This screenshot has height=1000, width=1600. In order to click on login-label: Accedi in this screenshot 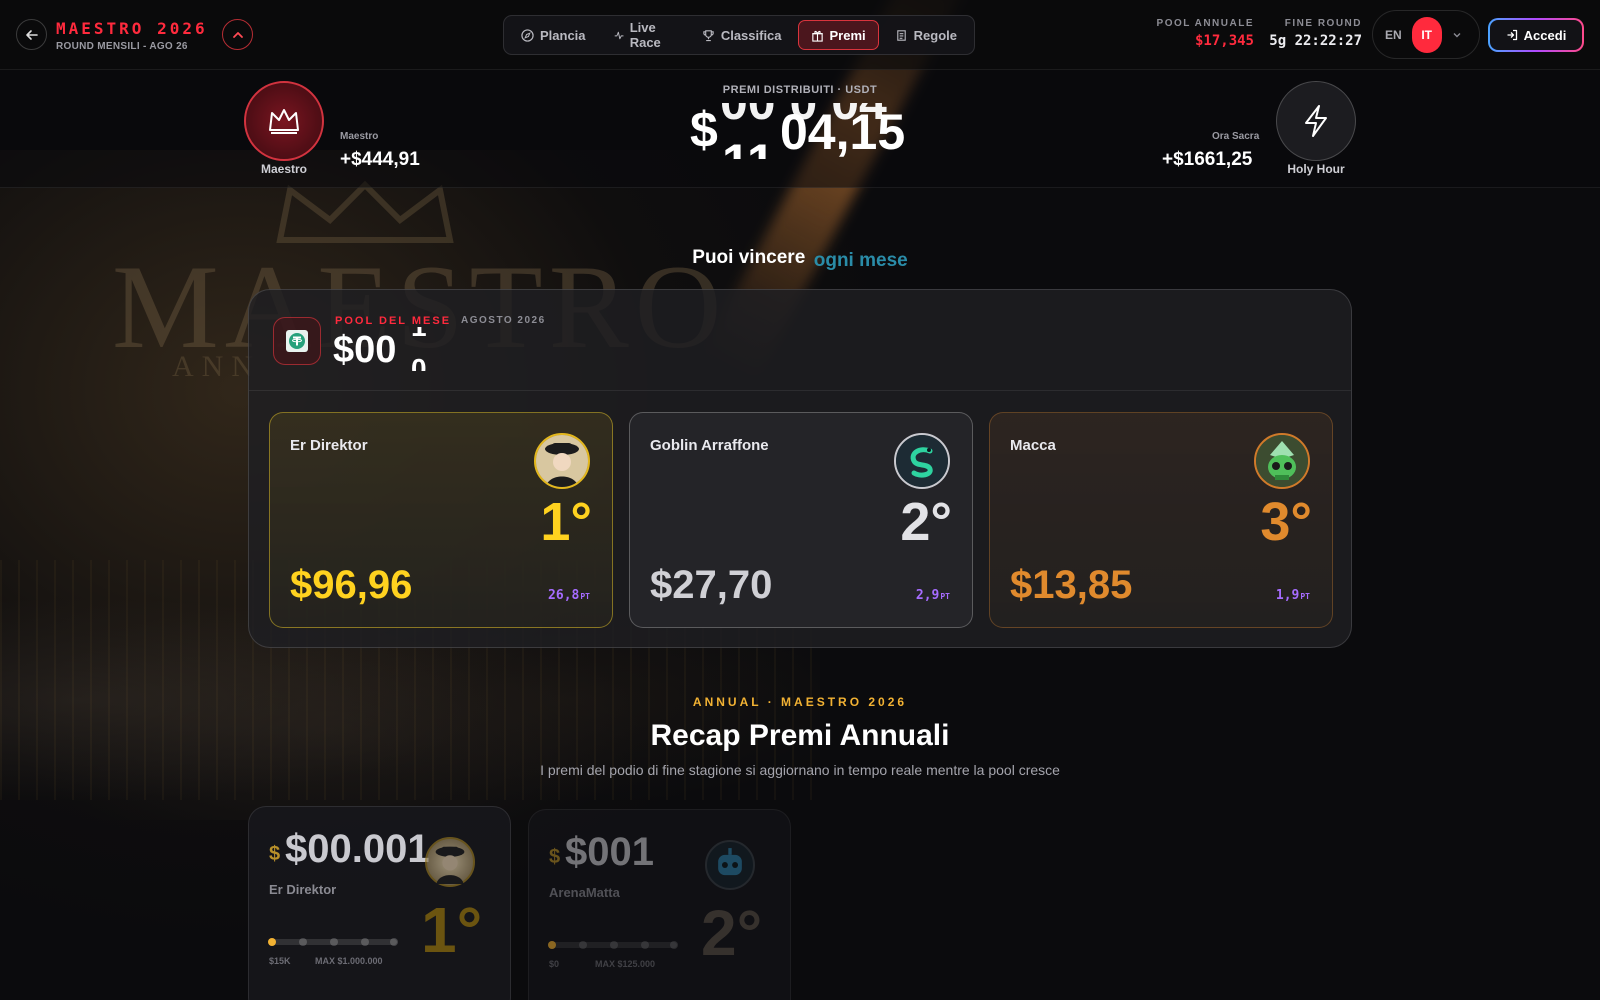, I will do `click(1545, 35)`.